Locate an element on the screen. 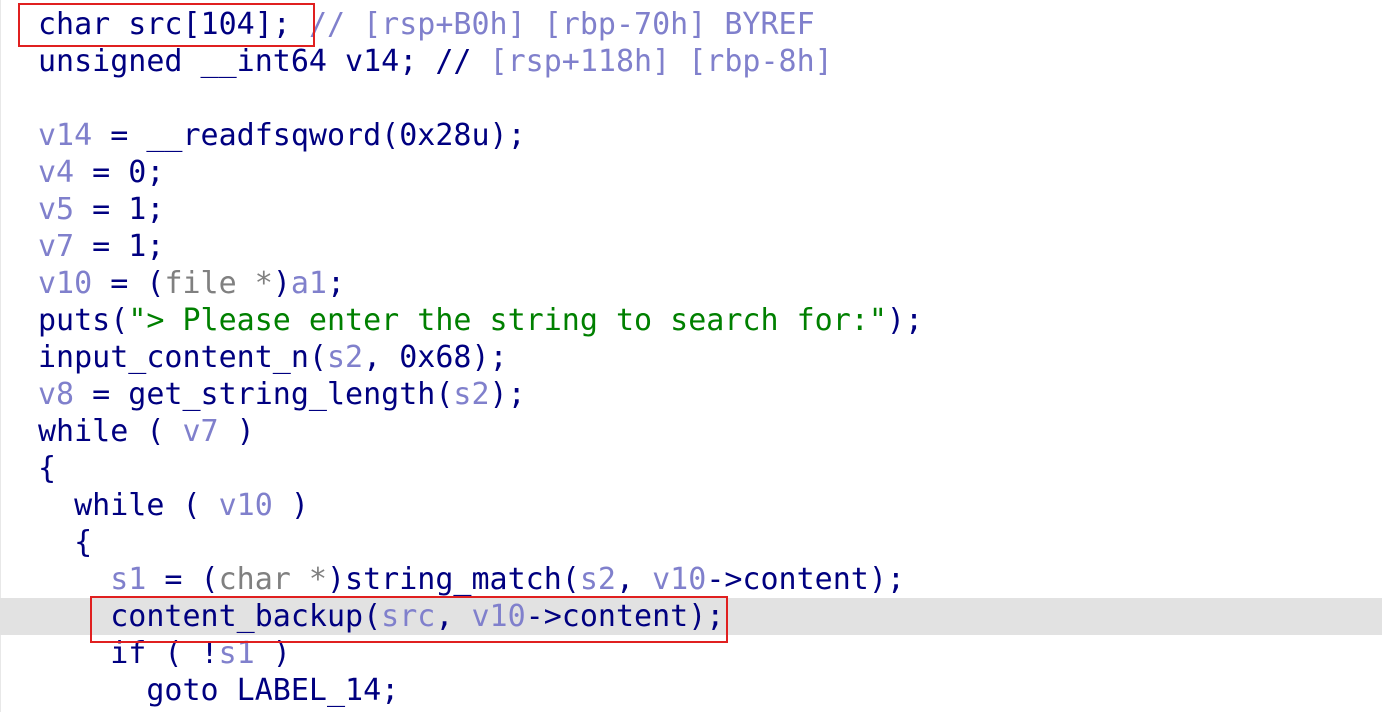 The height and width of the screenshot is (712, 1382). annotation-box-src-declaration is located at coordinates (166, 25).